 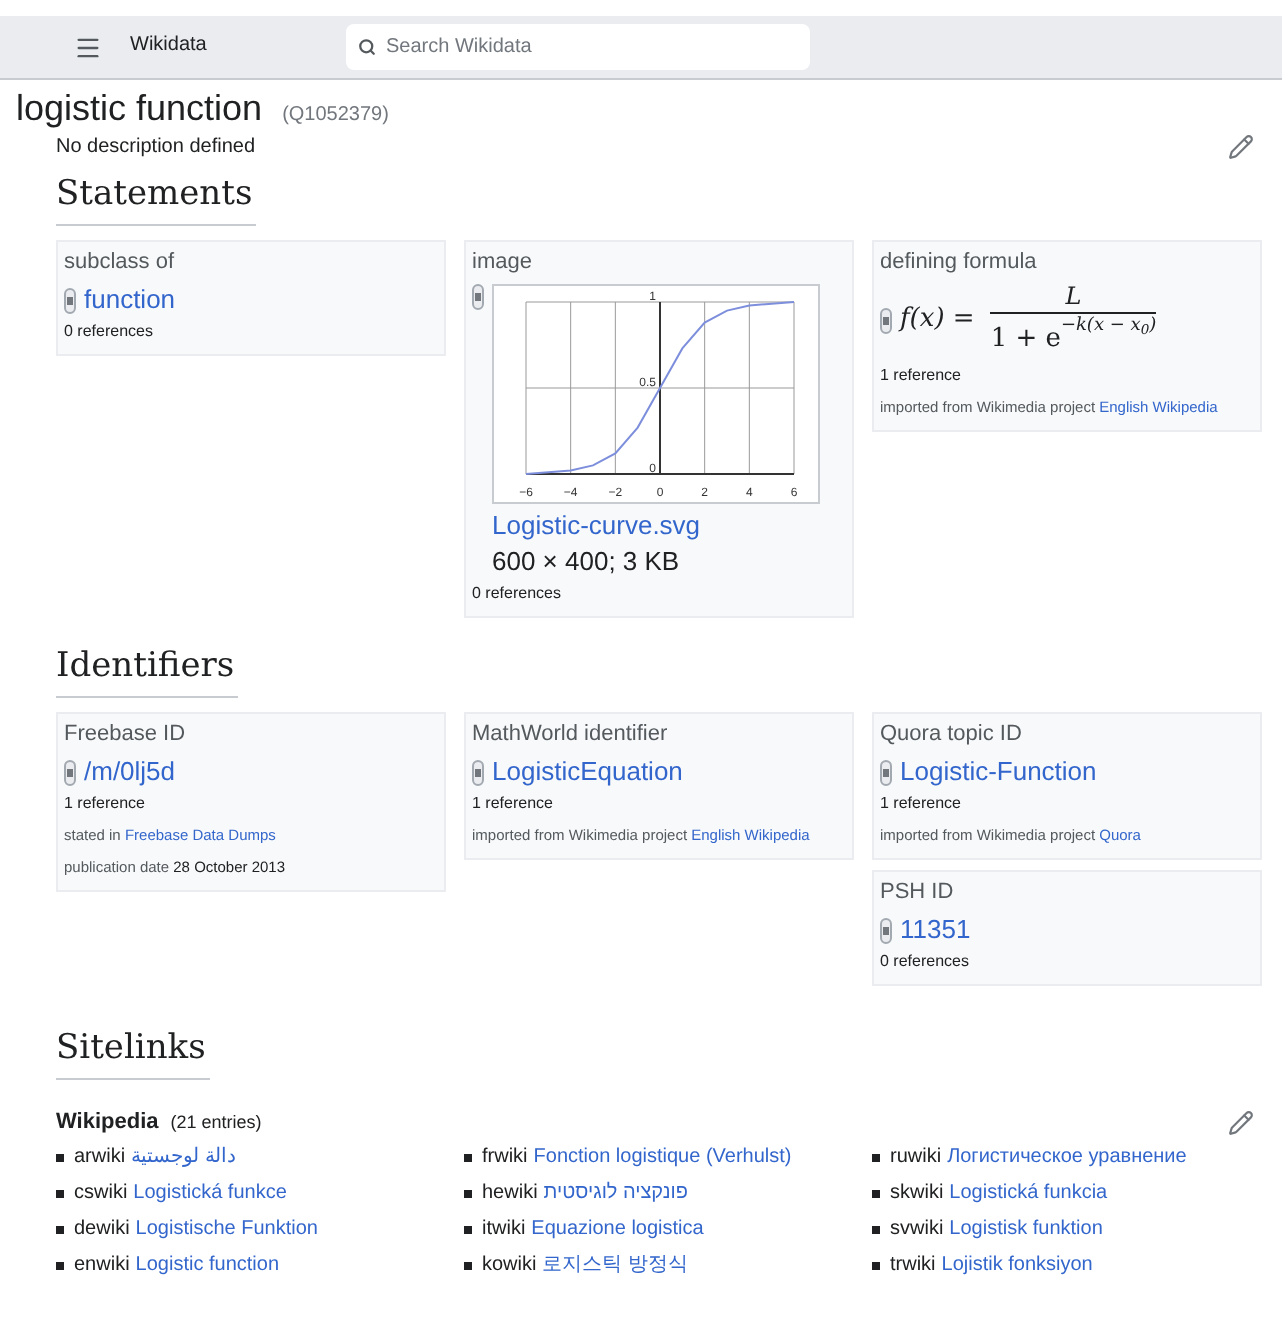 I want to click on site-code: hewiki, so click(x=510, y=1194).